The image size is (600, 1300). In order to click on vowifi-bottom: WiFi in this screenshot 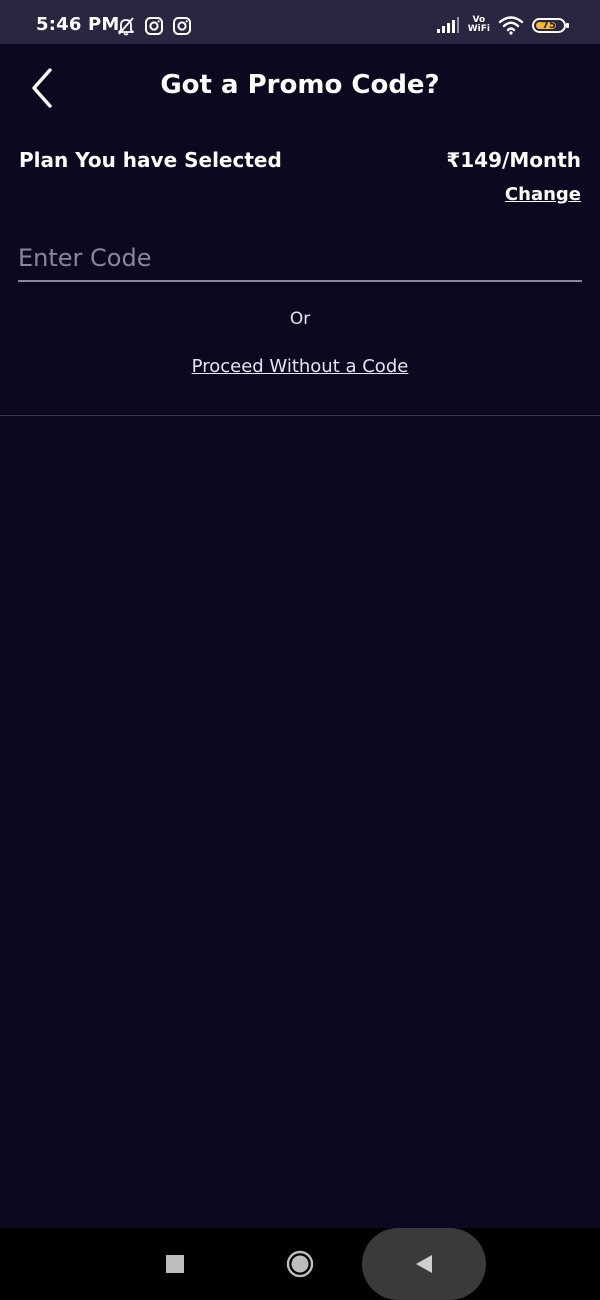, I will do `click(478, 29)`.